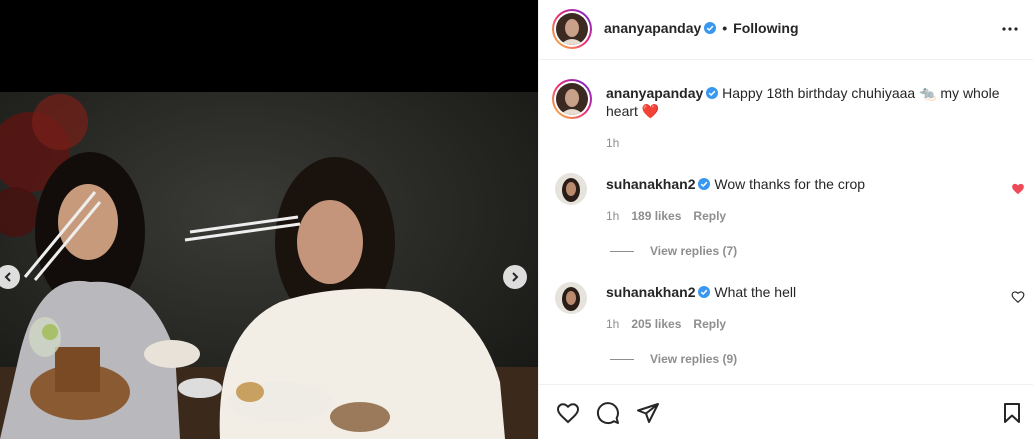  I want to click on carousel-next-button, so click(515, 277).